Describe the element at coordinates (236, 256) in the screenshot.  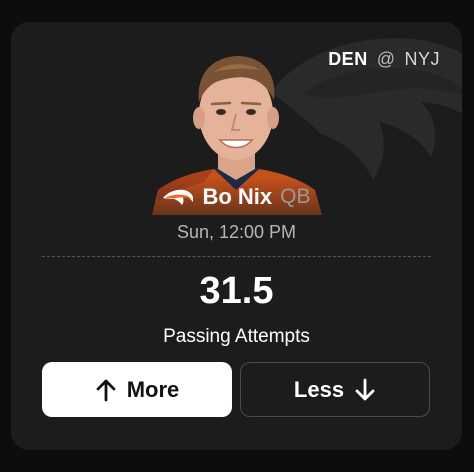
I see `dashed-divider` at that location.